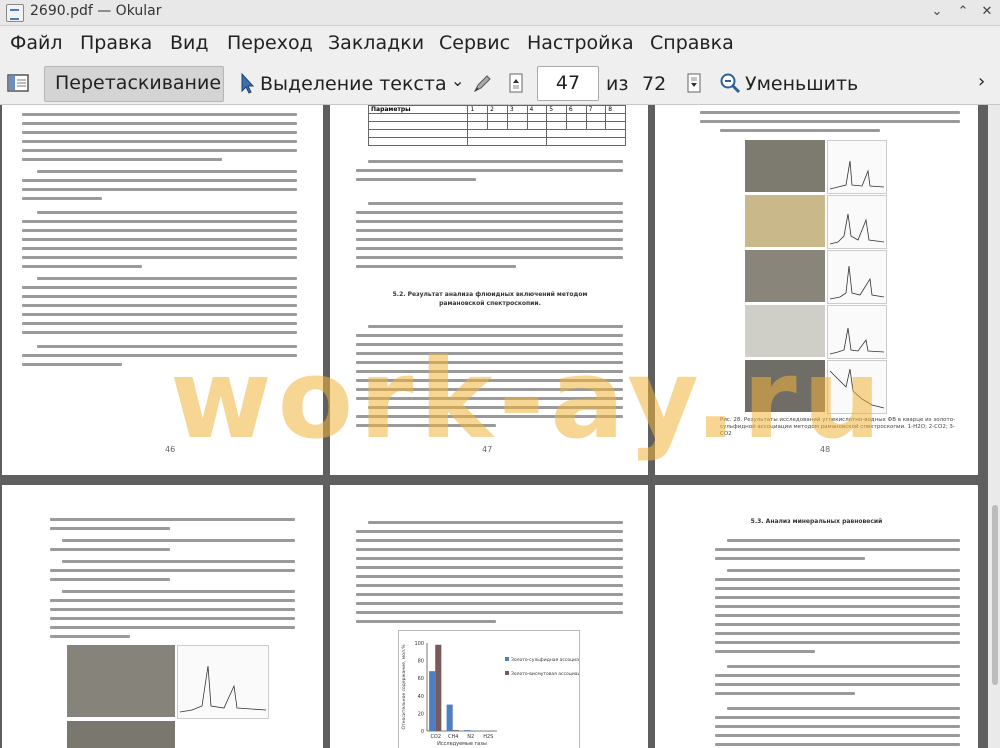  What do you see at coordinates (596, 109) in the screenshot?
I see `table-header-cell: 7` at bounding box center [596, 109].